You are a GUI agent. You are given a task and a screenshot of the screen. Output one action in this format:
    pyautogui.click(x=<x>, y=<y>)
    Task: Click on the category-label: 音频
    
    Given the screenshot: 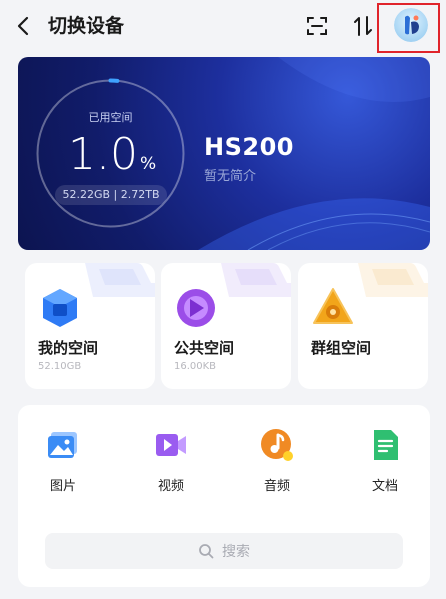 What is the action you would take?
    pyautogui.click(x=276, y=486)
    